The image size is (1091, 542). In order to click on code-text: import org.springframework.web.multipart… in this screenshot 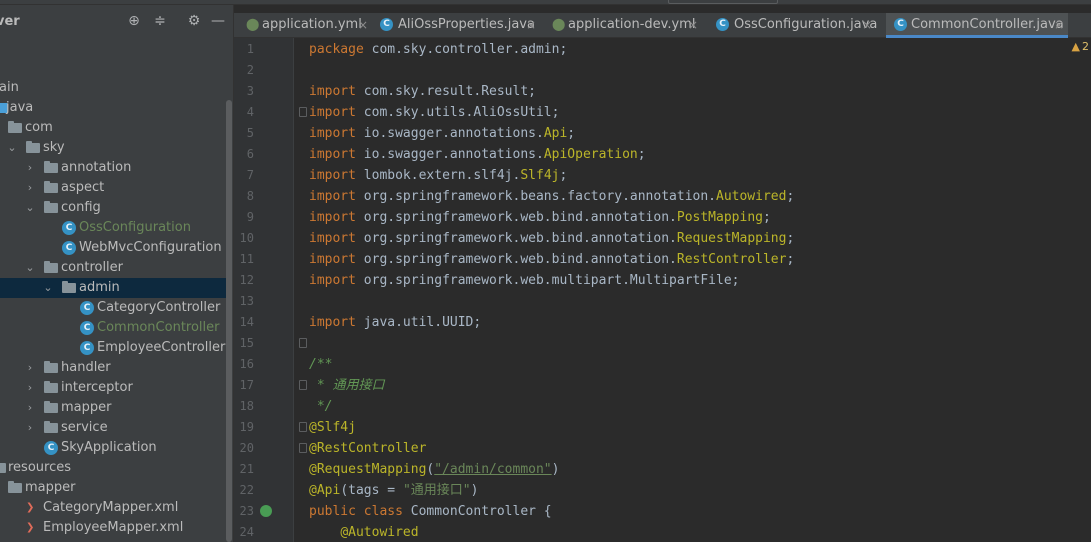, I will do `click(524, 280)`.